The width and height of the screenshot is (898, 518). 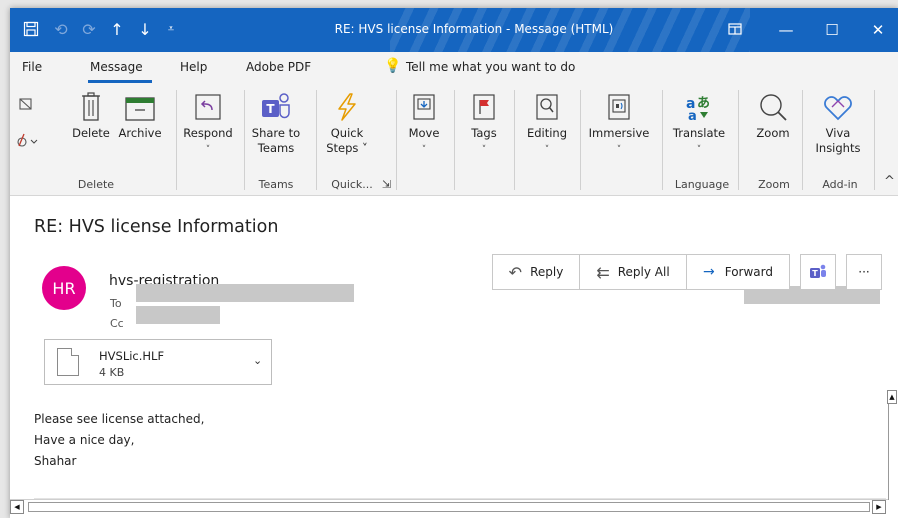 I want to click on forward-button: → Forward, so click(x=738, y=272).